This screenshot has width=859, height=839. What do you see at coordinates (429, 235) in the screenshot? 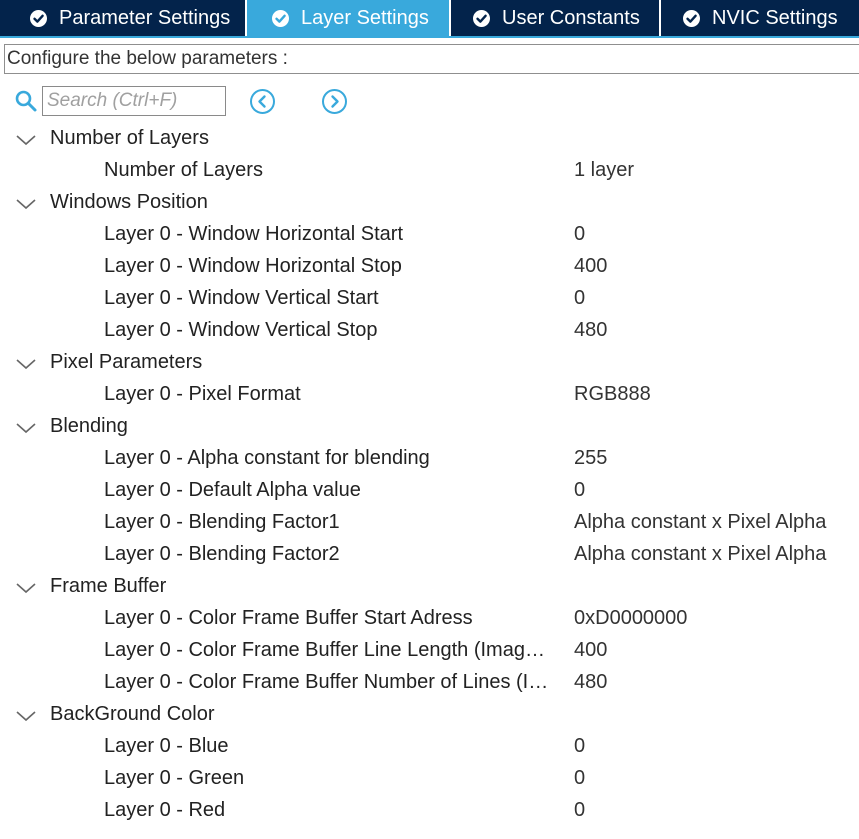
I see `param-row: Layer 0 - Window Horizontal Start 0` at bounding box center [429, 235].